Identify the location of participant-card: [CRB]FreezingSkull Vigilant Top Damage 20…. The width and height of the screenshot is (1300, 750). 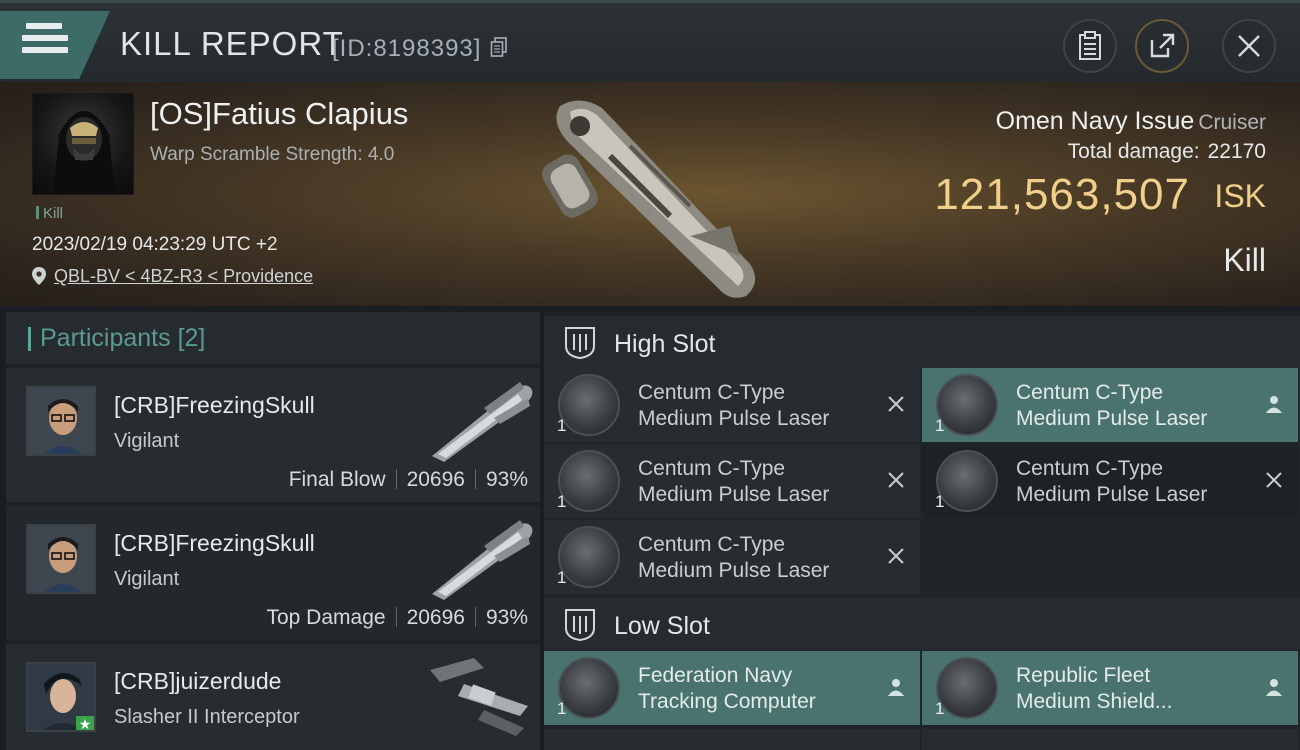
(273, 573).